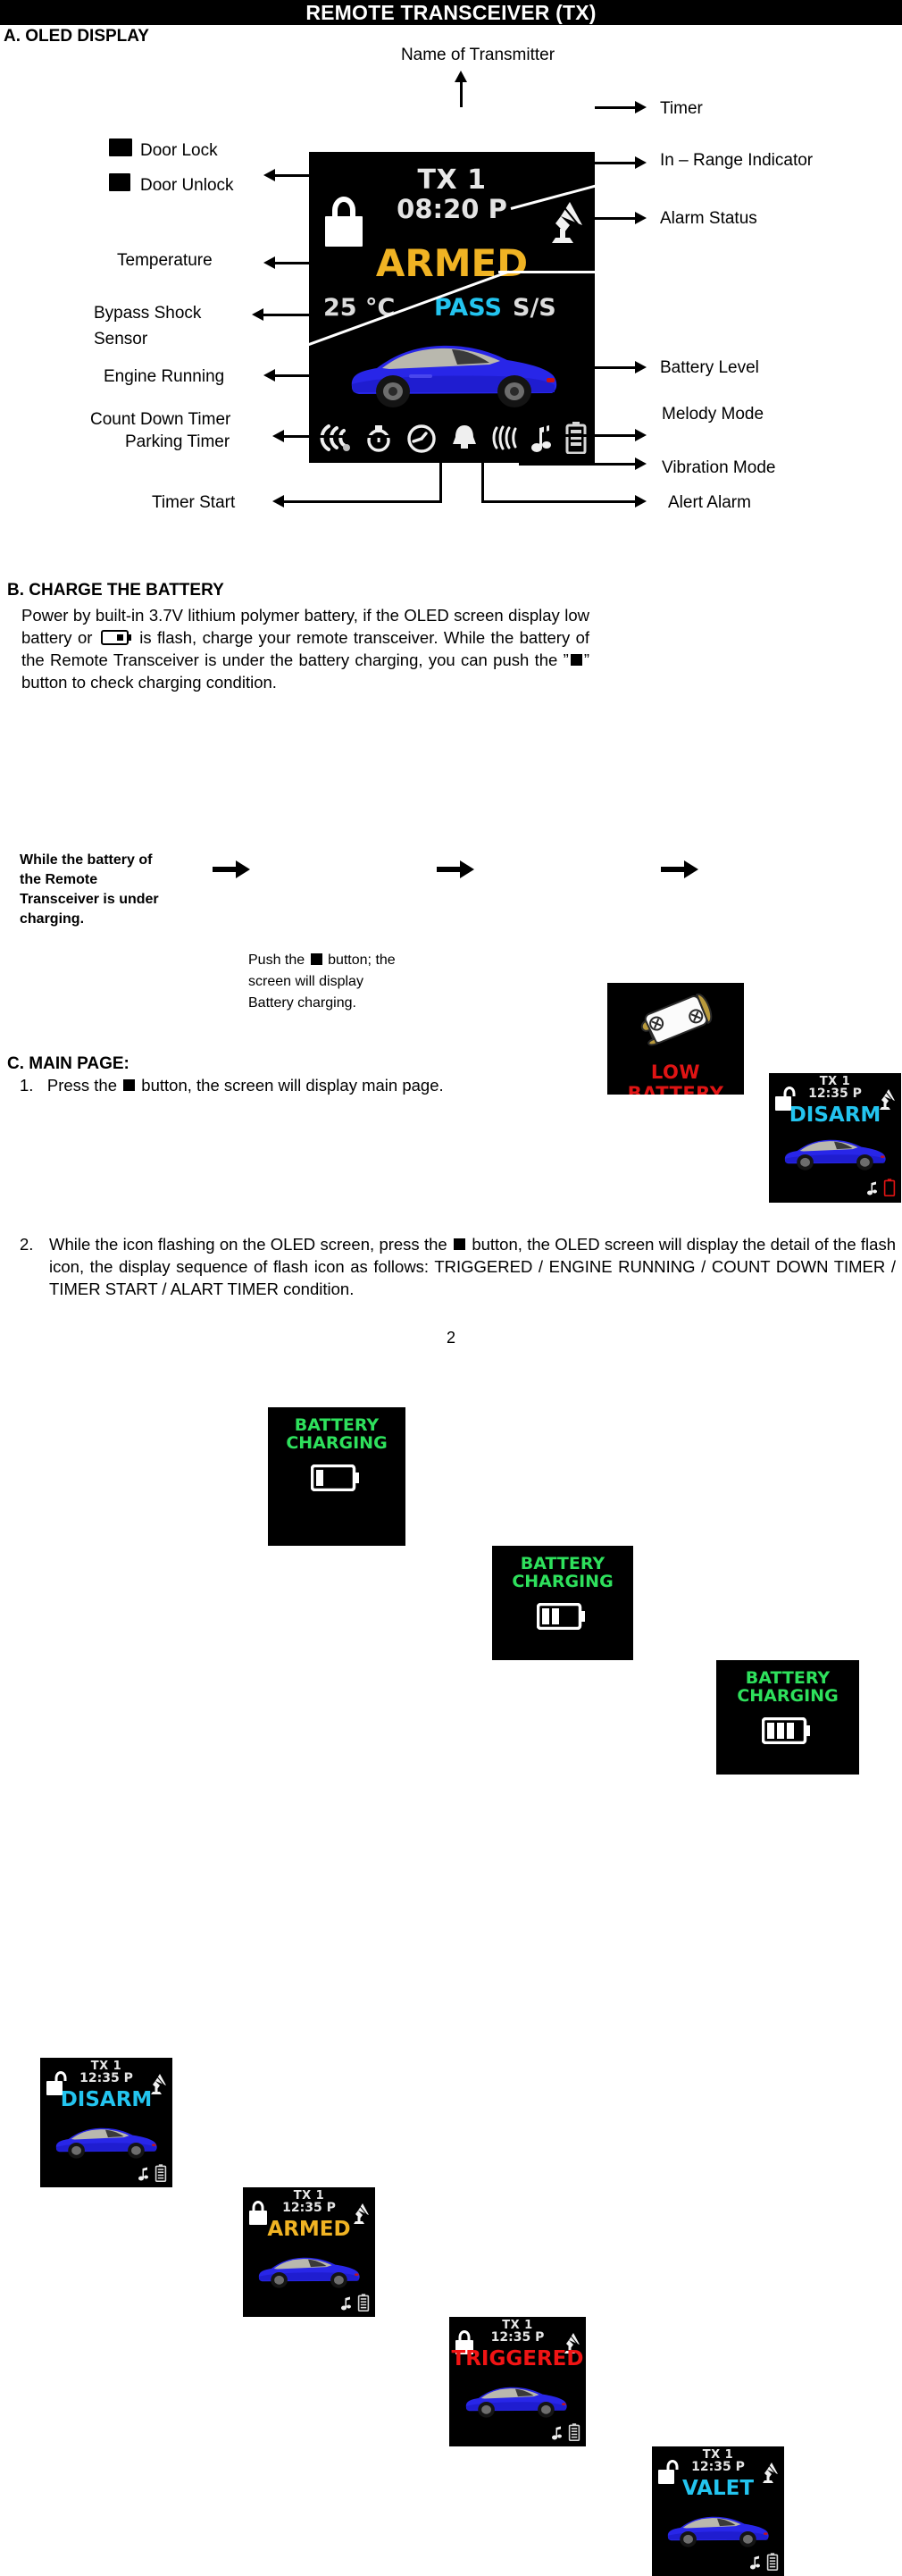 The width and height of the screenshot is (902, 2576). I want to click on connector-countdown, so click(394, 426).